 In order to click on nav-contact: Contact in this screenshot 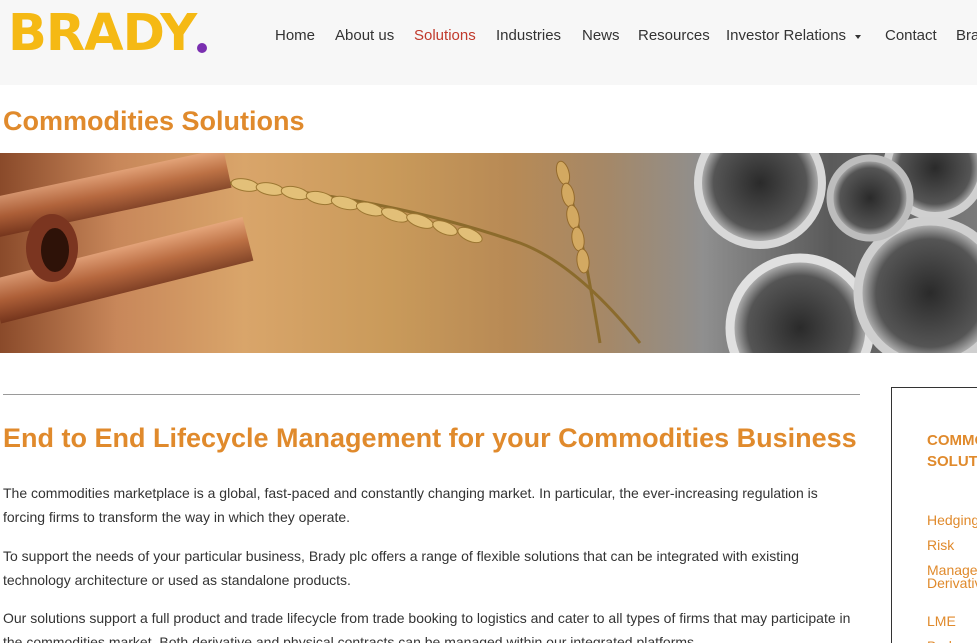, I will do `click(911, 36)`.